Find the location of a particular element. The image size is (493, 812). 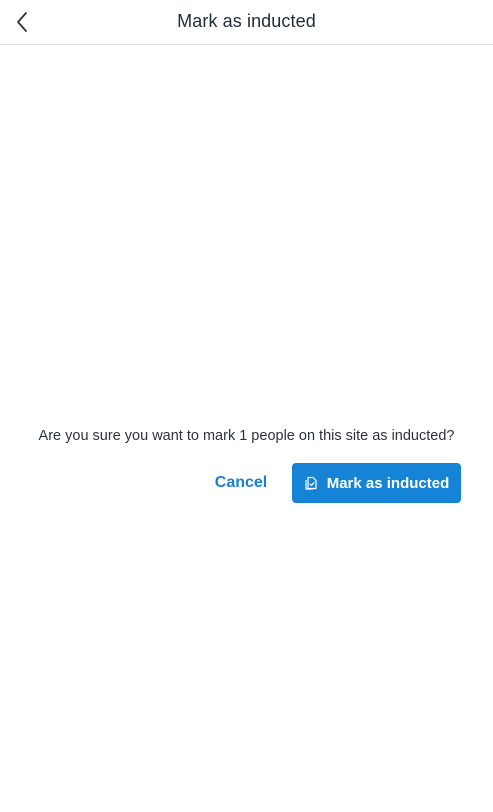

document-check-icon is located at coordinates (311, 483).